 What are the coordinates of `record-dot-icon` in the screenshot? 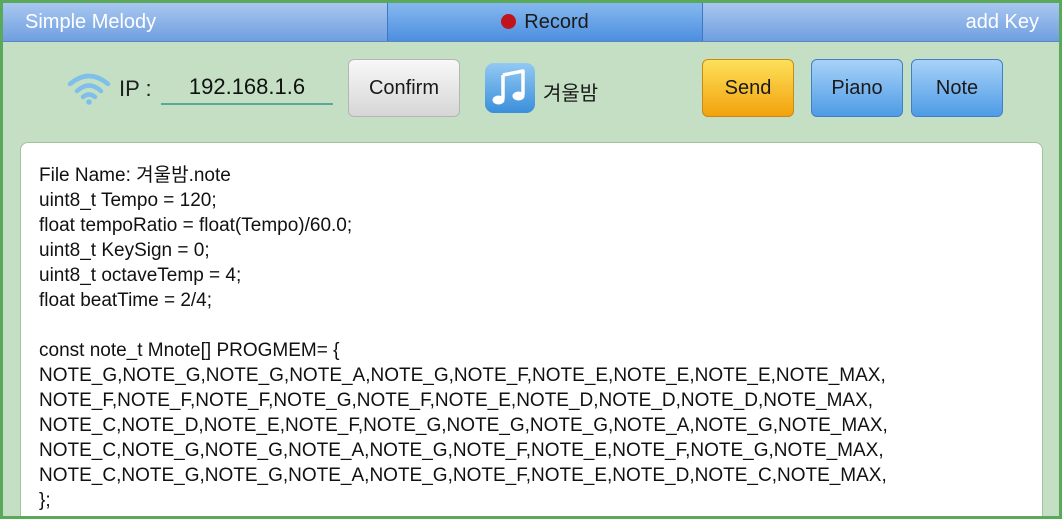 It's located at (509, 21).